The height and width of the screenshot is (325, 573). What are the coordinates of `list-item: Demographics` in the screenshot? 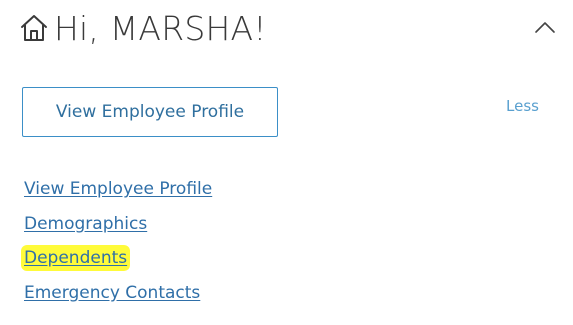 It's located at (118, 224).